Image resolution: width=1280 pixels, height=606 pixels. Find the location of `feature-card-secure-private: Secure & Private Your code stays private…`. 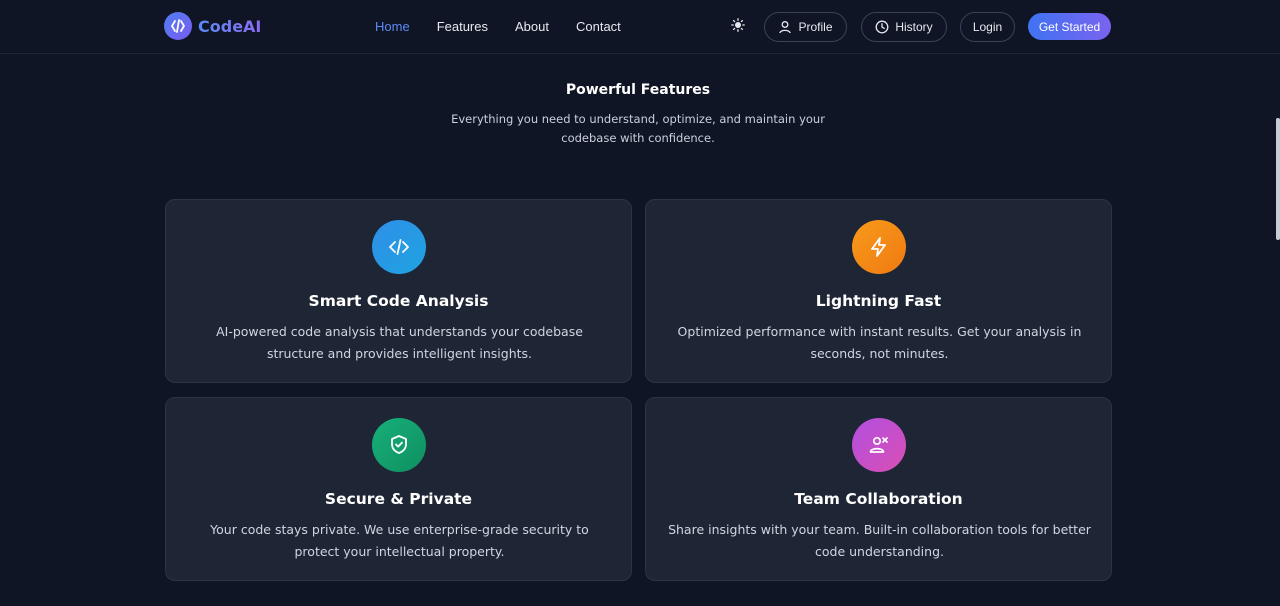

feature-card-secure-private: Secure & Private Your code stays private… is located at coordinates (398, 489).